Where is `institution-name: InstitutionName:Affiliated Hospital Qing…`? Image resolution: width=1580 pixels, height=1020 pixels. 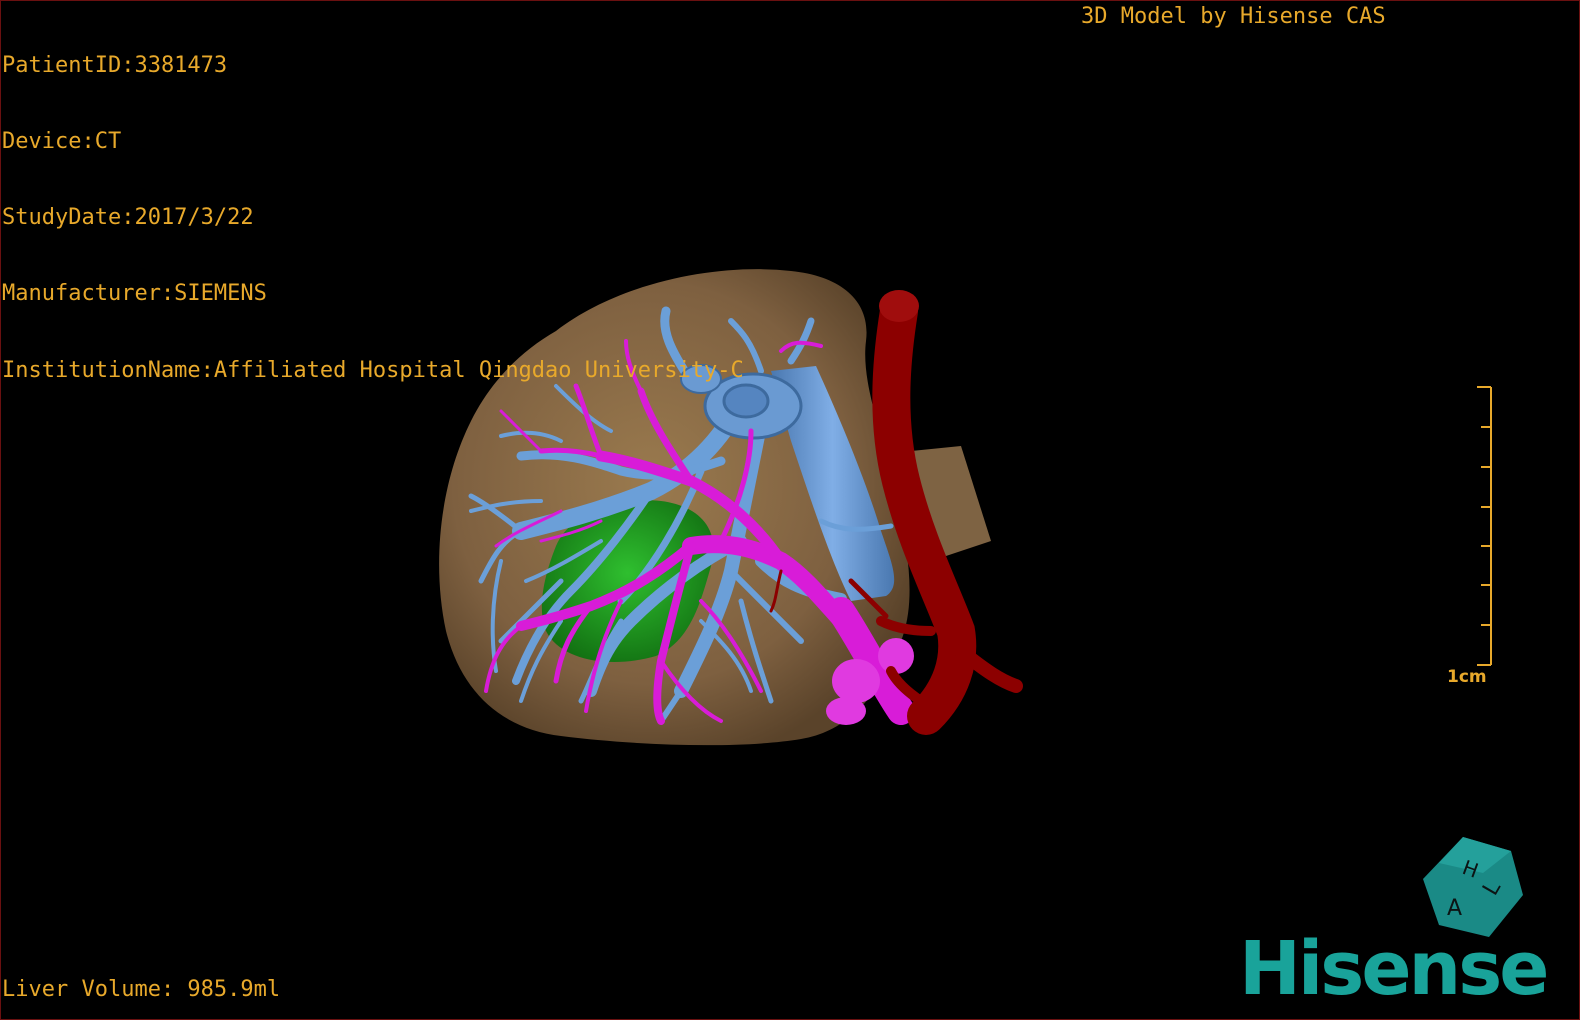 institution-name: InstitutionName:Affiliated Hospital Qing… is located at coordinates (373, 370).